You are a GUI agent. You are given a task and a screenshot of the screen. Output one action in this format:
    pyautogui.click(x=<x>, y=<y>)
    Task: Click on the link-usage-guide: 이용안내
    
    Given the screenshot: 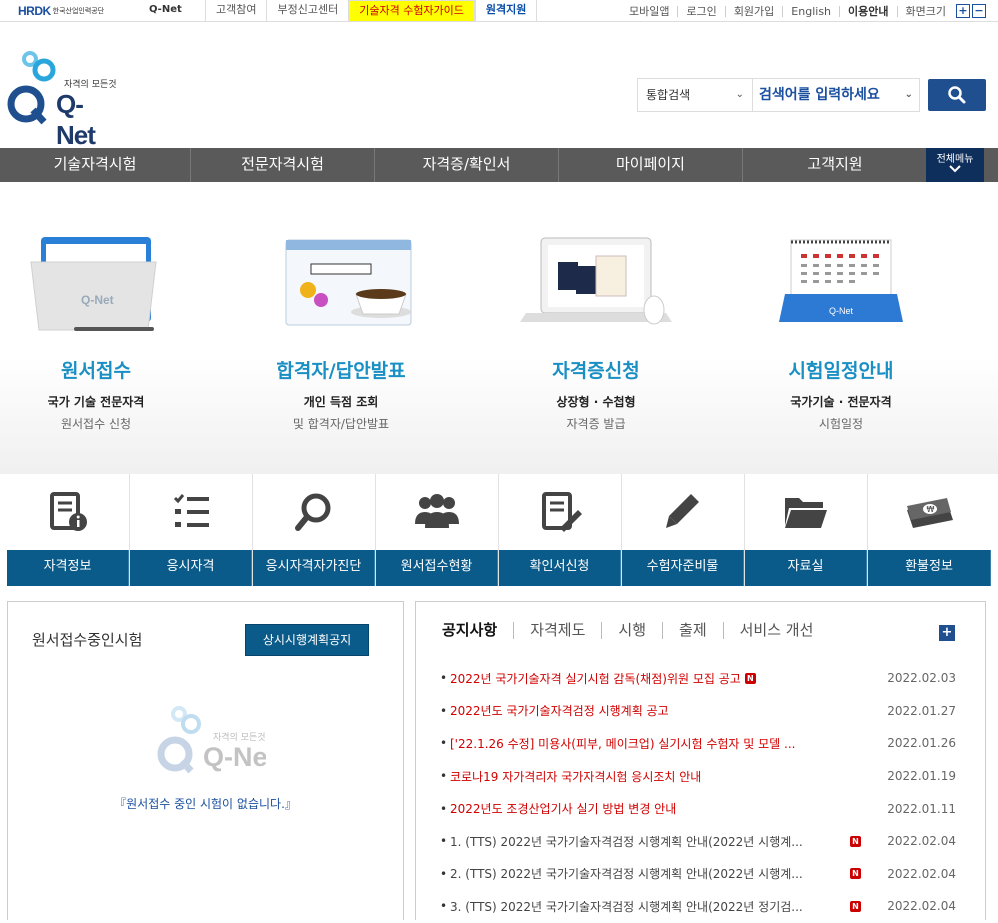 What is the action you would take?
    pyautogui.click(x=867, y=11)
    